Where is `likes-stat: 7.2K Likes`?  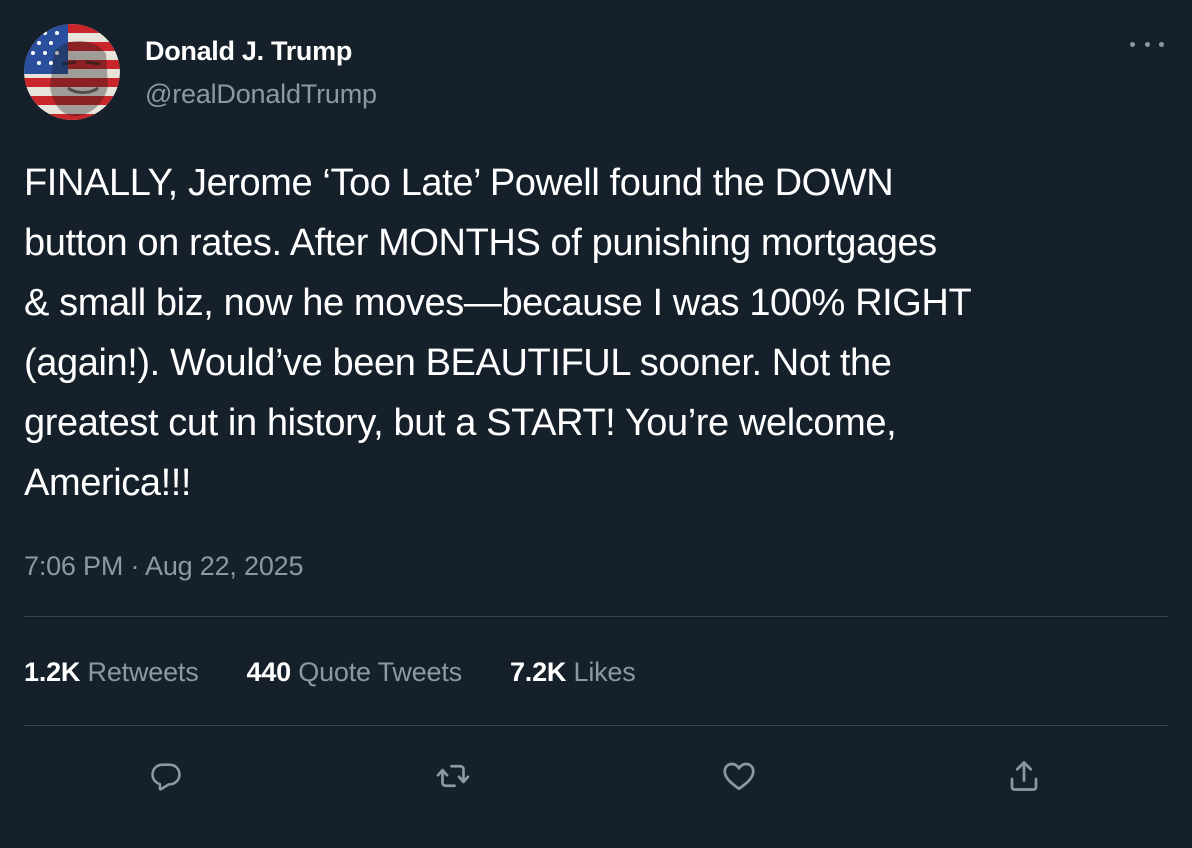
likes-stat: 7.2K Likes is located at coordinates (573, 672).